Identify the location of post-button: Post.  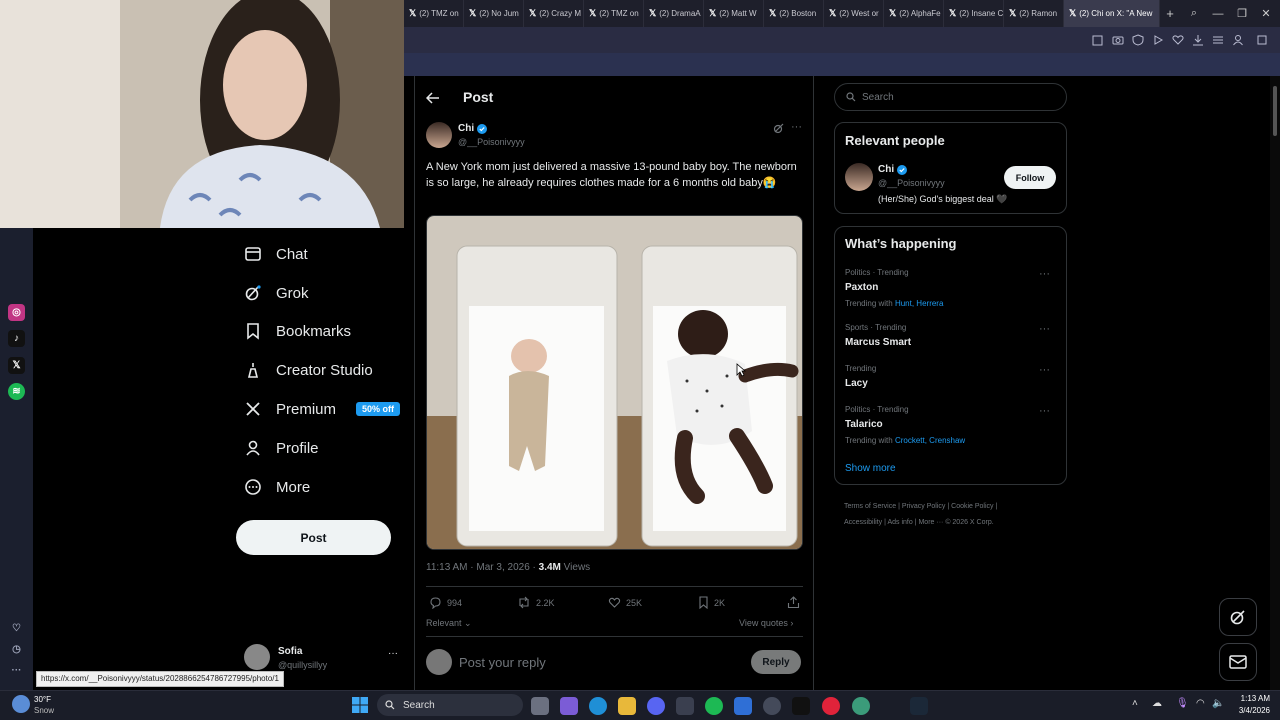
(313, 537).